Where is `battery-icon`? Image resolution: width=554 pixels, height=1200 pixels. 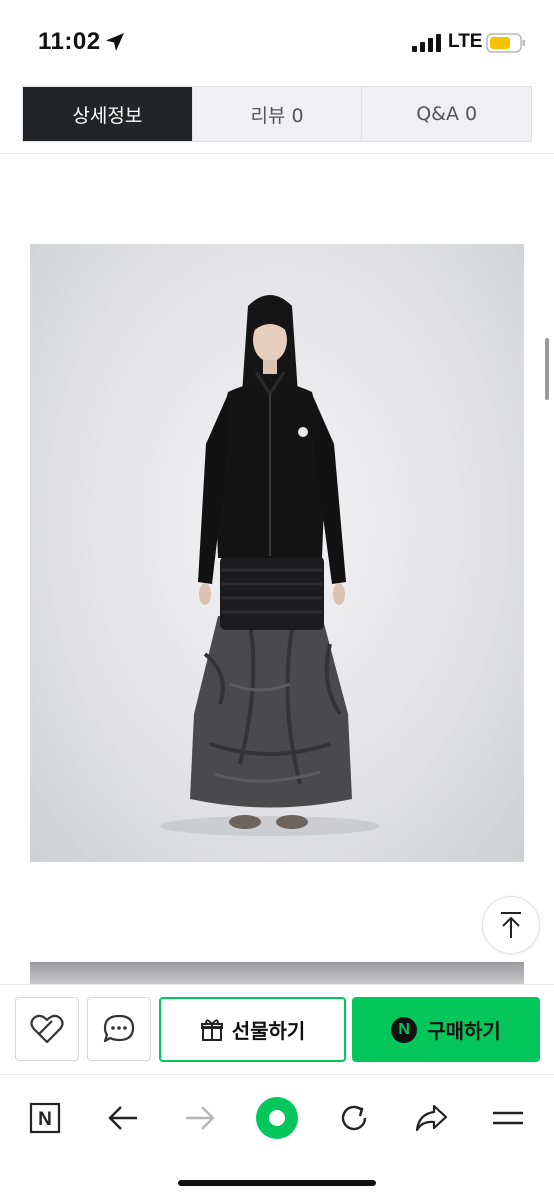 battery-icon is located at coordinates (505, 43).